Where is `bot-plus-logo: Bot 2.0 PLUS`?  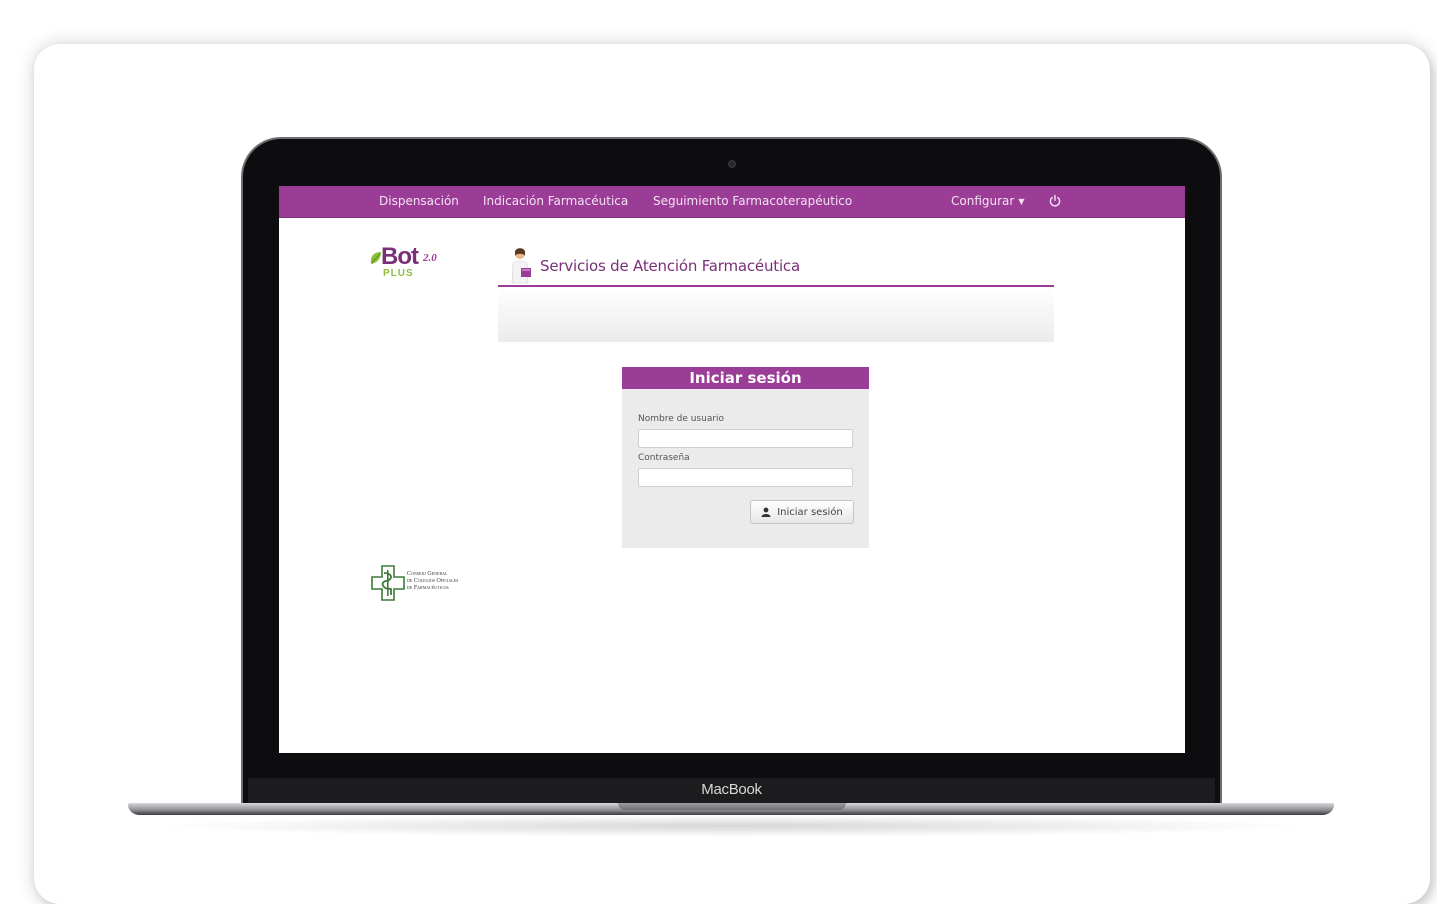
bot-plus-logo: Bot 2.0 PLUS is located at coordinates (417, 263).